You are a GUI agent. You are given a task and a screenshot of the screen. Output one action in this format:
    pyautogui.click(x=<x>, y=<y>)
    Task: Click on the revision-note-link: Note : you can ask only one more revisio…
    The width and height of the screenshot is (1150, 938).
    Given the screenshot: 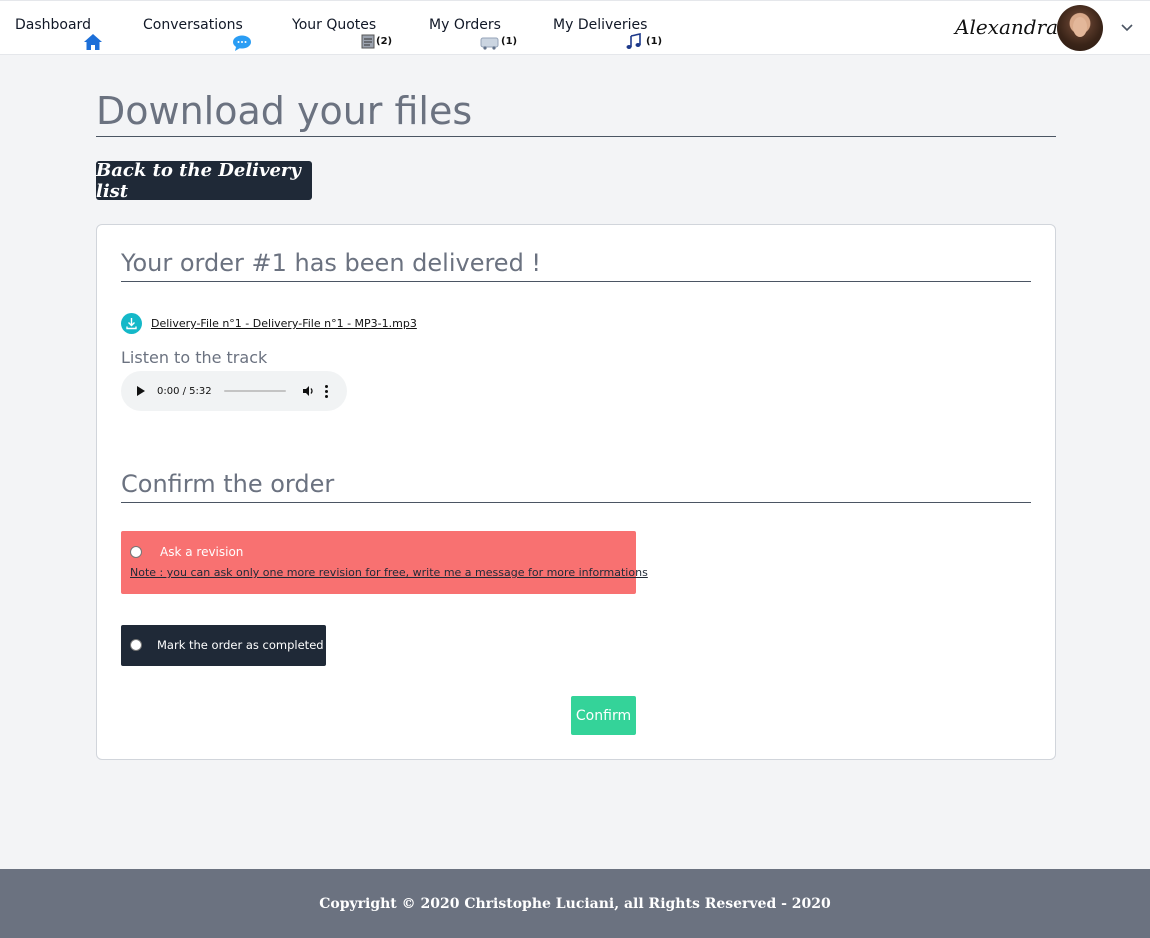 What is the action you would take?
    pyautogui.click(x=389, y=572)
    